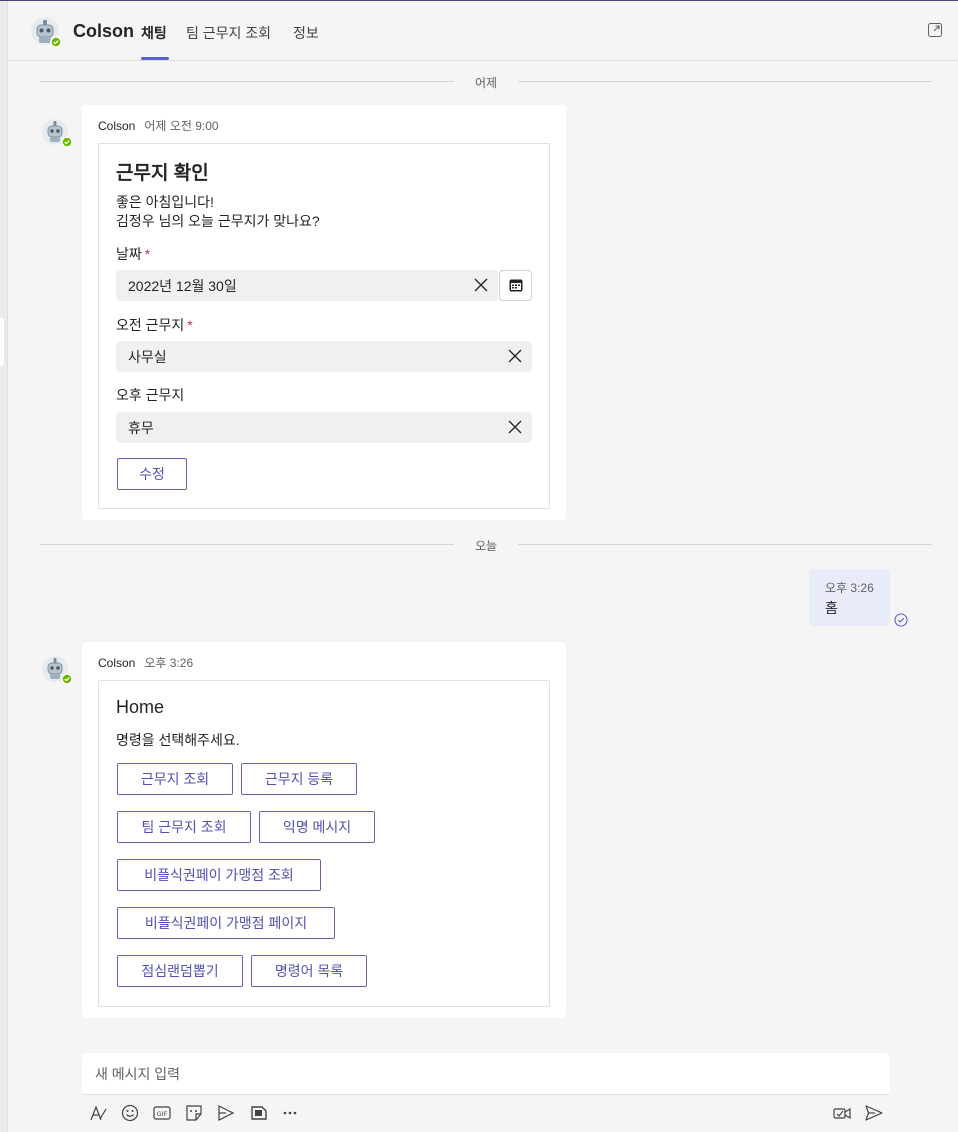 The height and width of the screenshot is (1132, 958). What do you see at coordinates (849, 597) in the screenshot?
I see `sent-message: 오후 3:26 홈` at bounding box center [849, 597].